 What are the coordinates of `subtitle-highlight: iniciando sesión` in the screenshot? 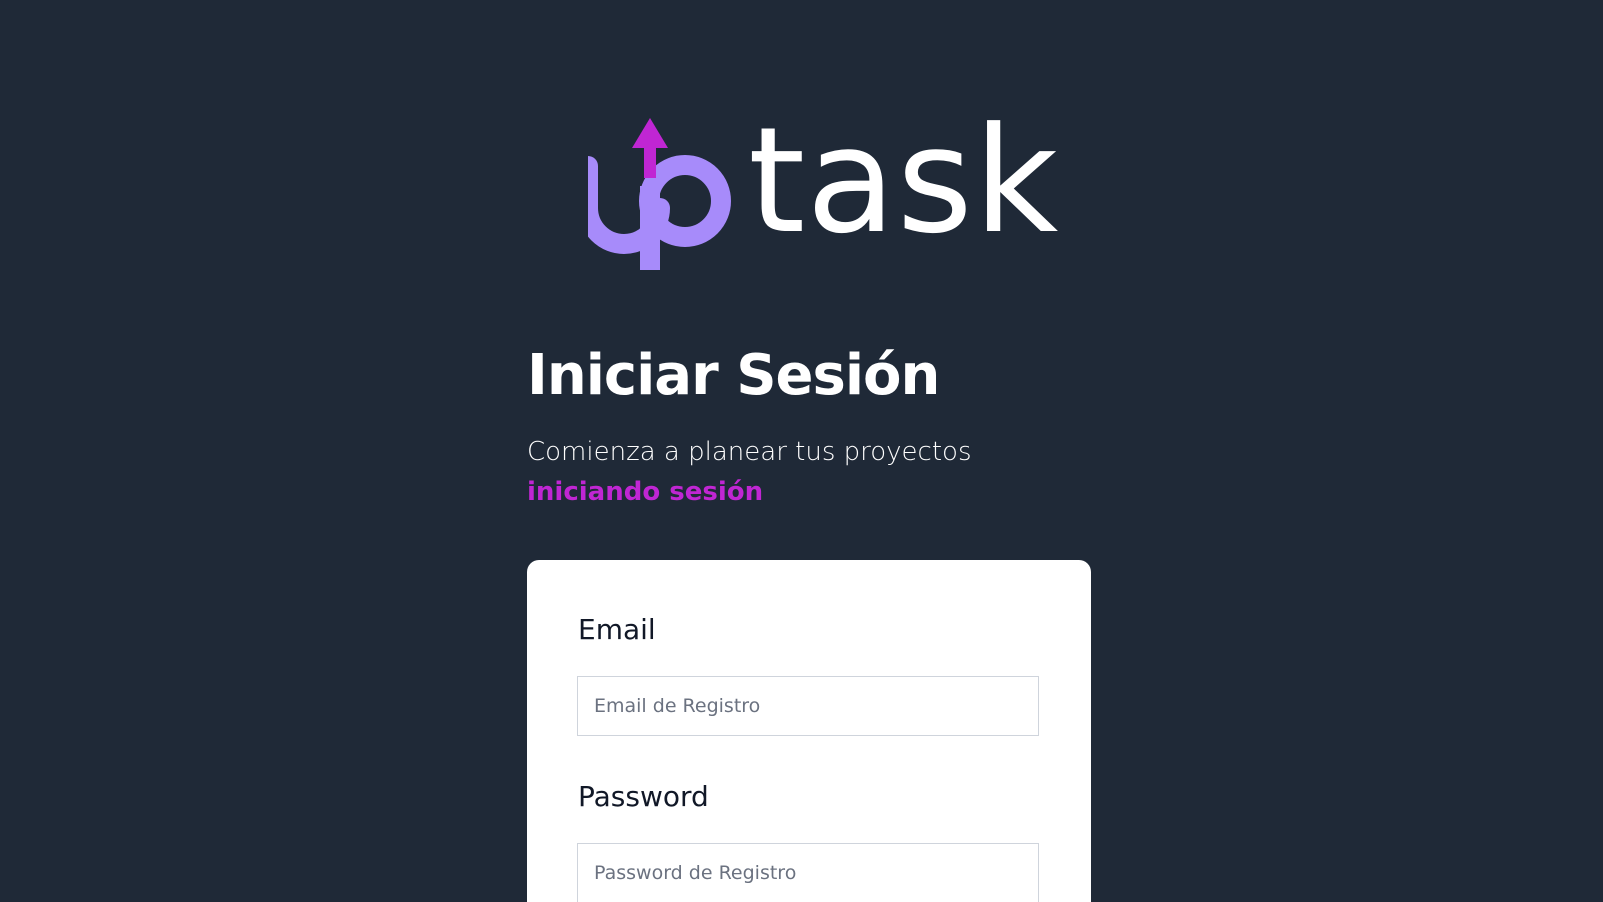 It's located at (645, 492).